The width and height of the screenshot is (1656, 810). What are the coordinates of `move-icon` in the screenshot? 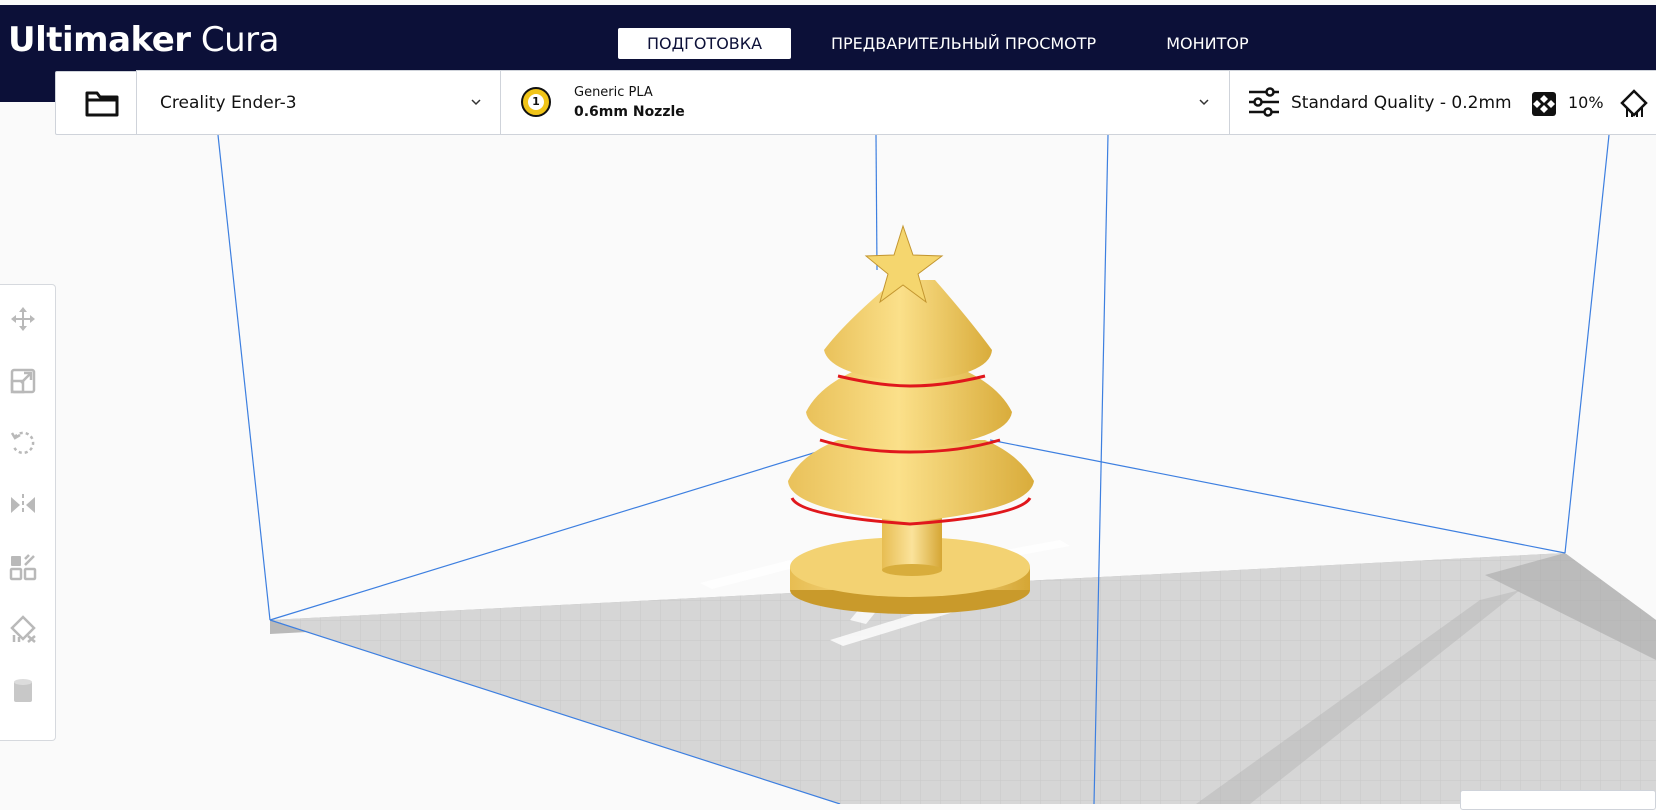 It's located at (23, 319).